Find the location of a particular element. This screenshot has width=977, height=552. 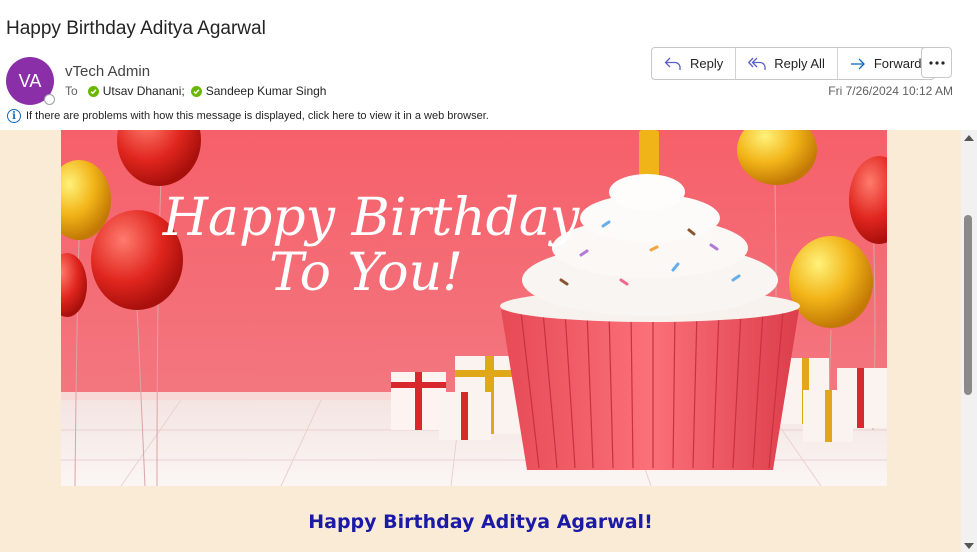

birthday-greeting: Happy Birthday Aditya Agarwal! is located at coordinates (480, 522).